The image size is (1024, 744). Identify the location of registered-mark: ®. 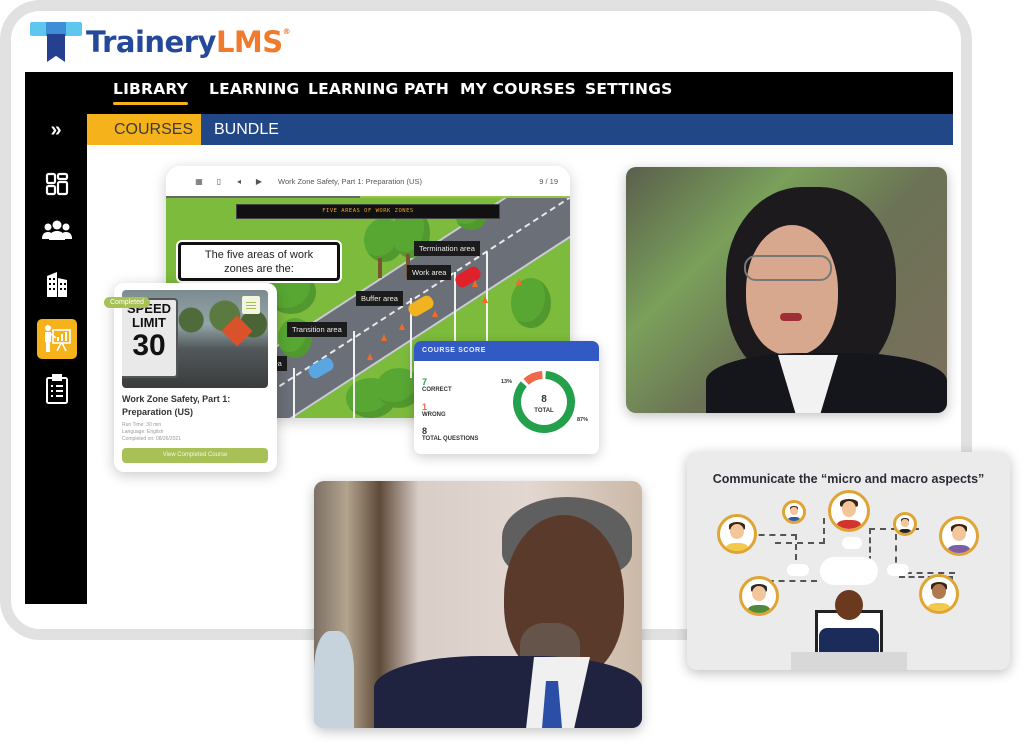
(286, 31).